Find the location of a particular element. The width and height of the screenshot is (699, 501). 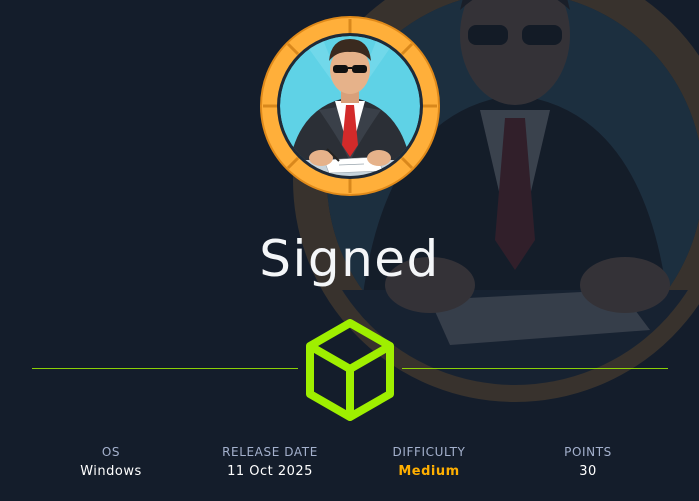

divider-left is located at coordinates (165, 368).